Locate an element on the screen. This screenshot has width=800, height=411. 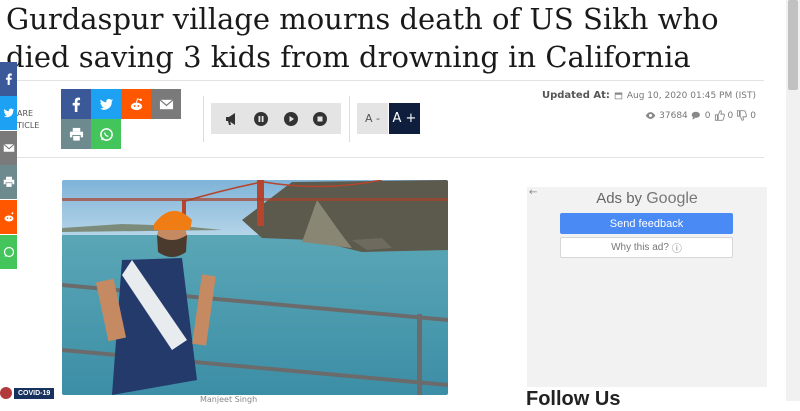
info-icon: ⓘ is located at coordinates (676, 249).